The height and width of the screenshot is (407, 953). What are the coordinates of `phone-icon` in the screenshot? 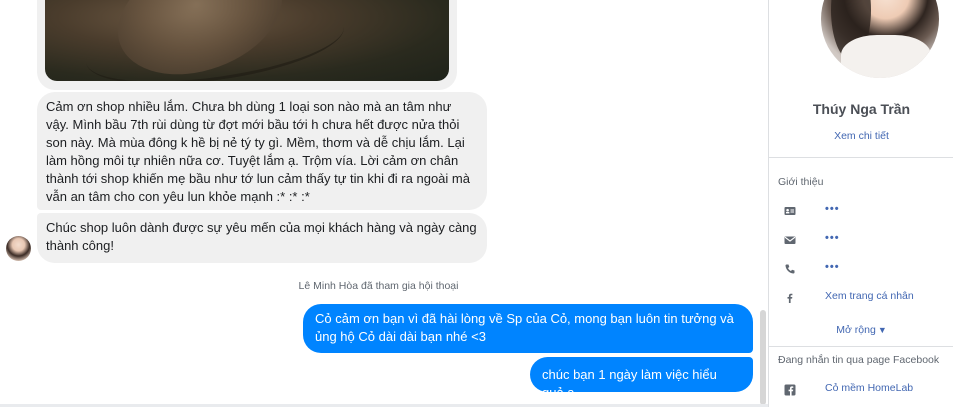 It's located at (790, 269).